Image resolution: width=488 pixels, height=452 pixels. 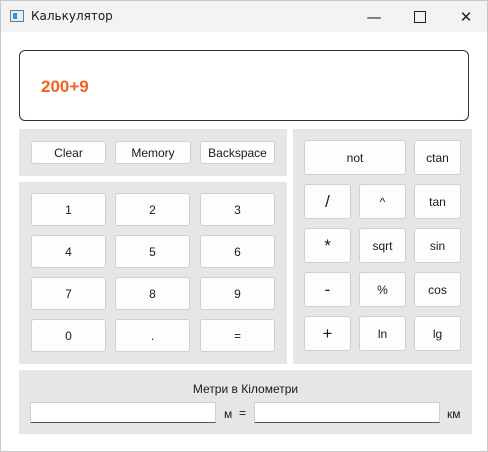 I want to click on maximize-button, so click(x=420, y=16).